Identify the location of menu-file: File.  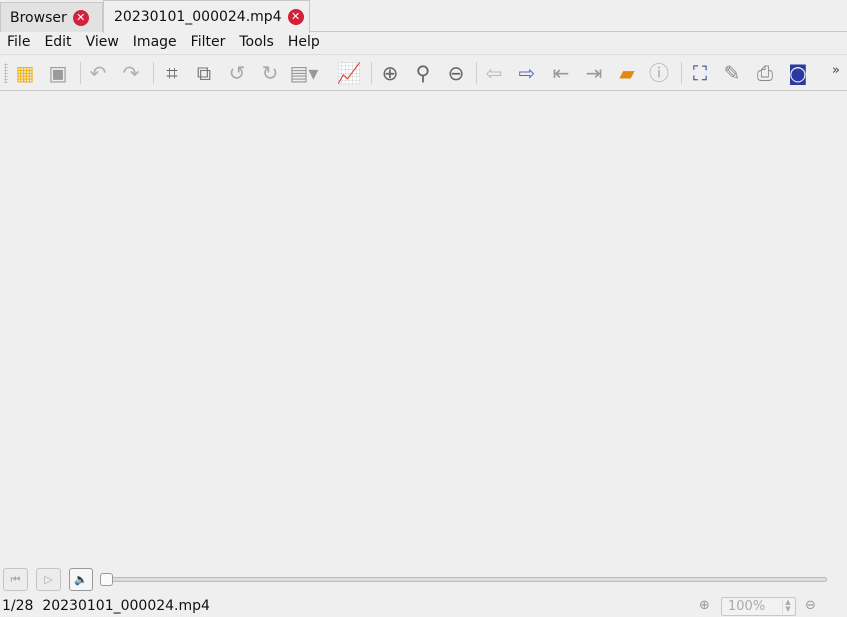
(18, 42).